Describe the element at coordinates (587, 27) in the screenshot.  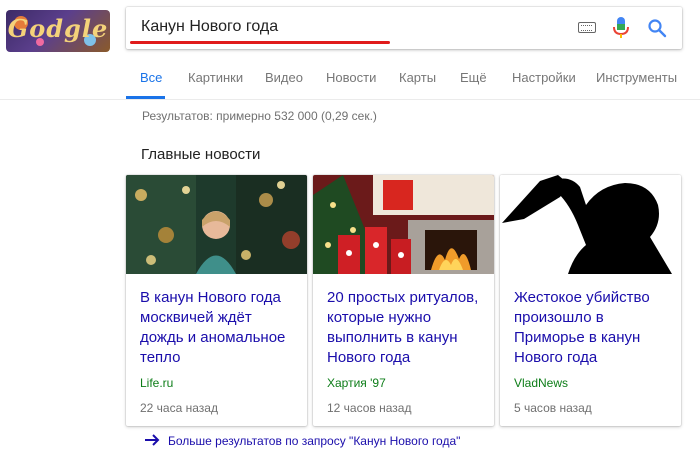
I see `keyboard-icon` at that location.